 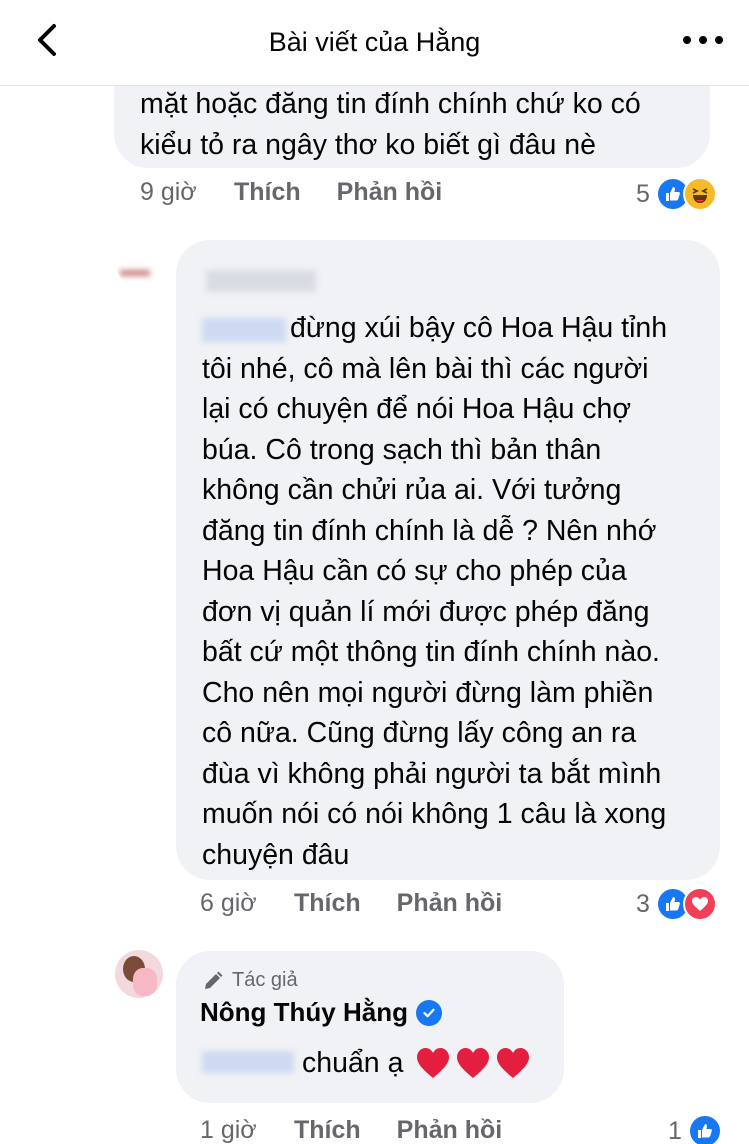 I want to click on comment-line: đơn vị quản lí mới được phép đăng, so click(x=426, y=611).